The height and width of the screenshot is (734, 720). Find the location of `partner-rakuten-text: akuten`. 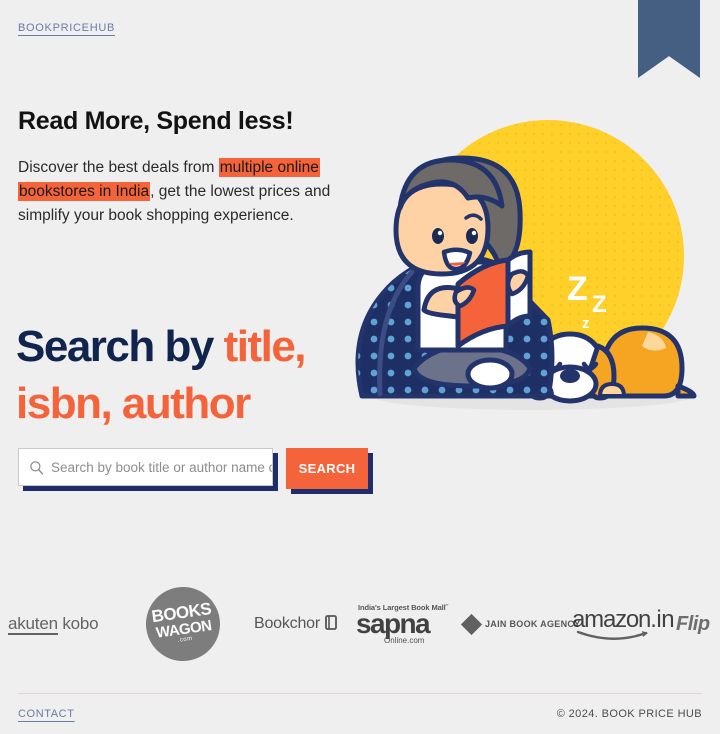

partner-rakuten-text: akuten is located at coordinates (33, 624).